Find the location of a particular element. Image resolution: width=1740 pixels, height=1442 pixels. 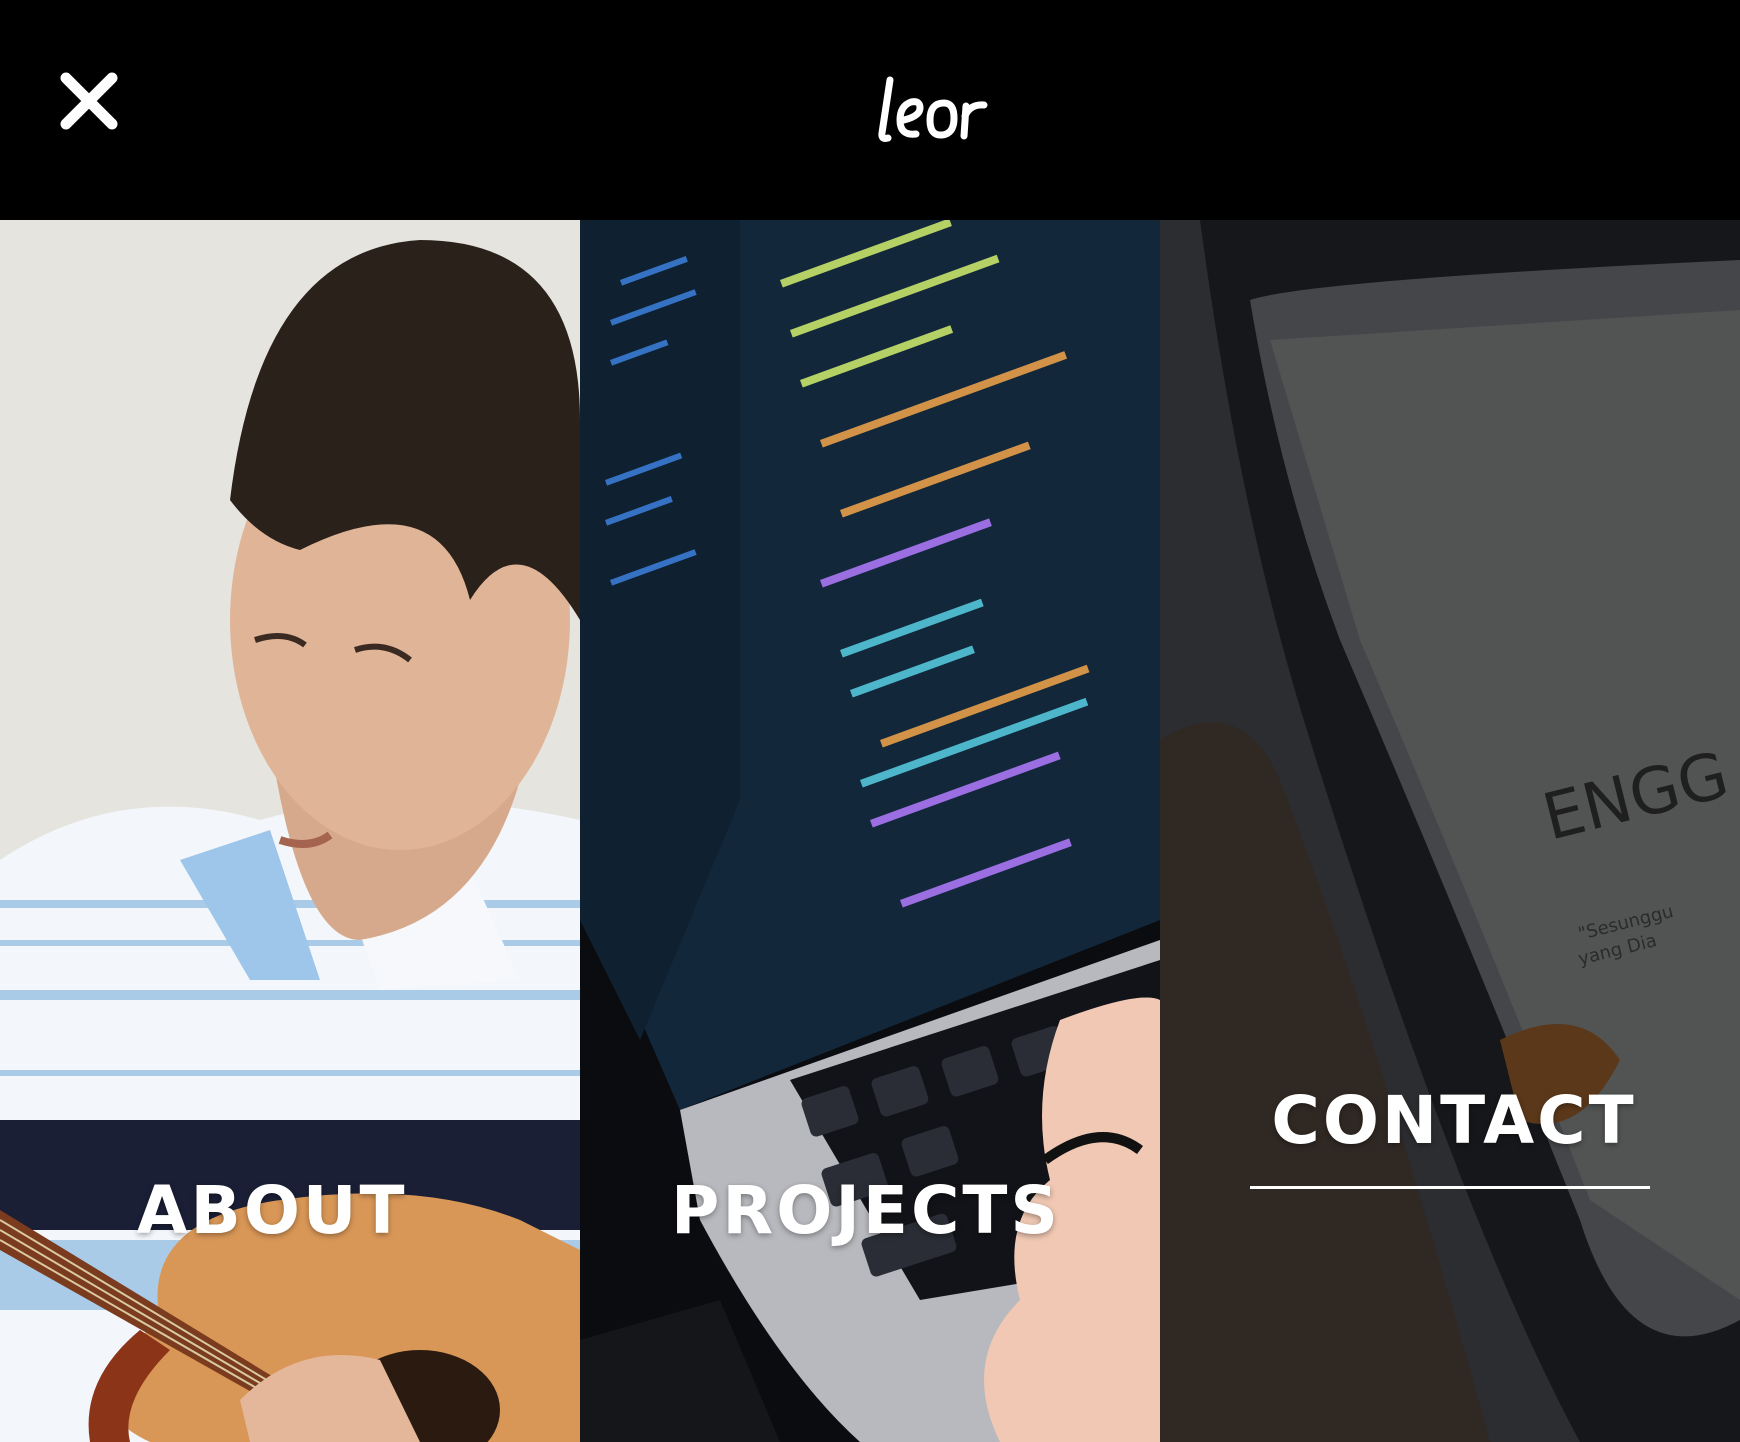

about-label: ABOUT is located at coordinates (272, 1210).